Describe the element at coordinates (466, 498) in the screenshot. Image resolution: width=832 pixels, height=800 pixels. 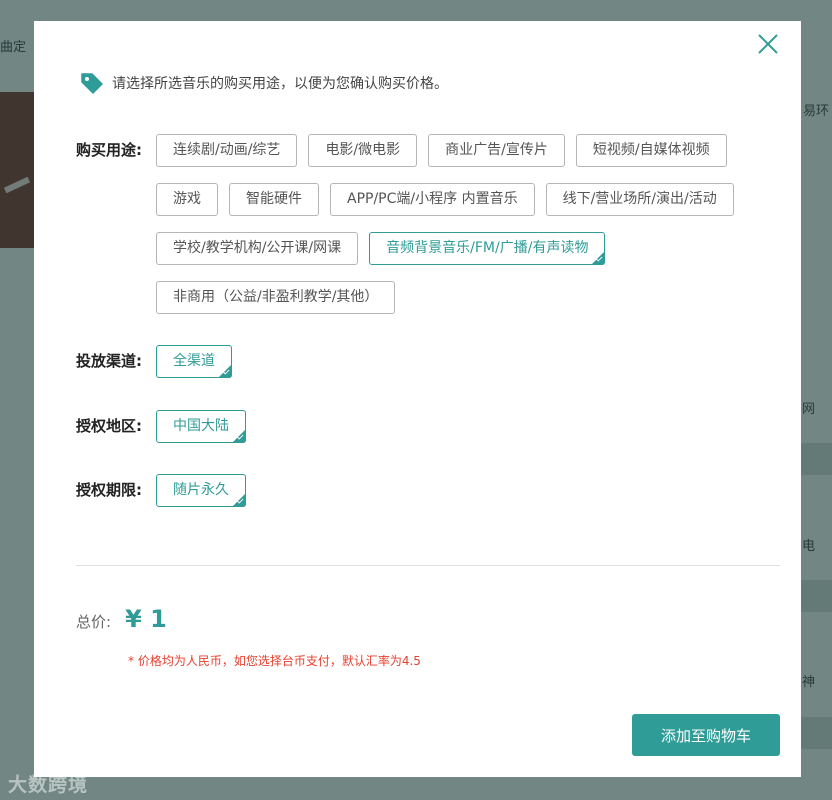
I see `period-options: 随片永久` at that location.